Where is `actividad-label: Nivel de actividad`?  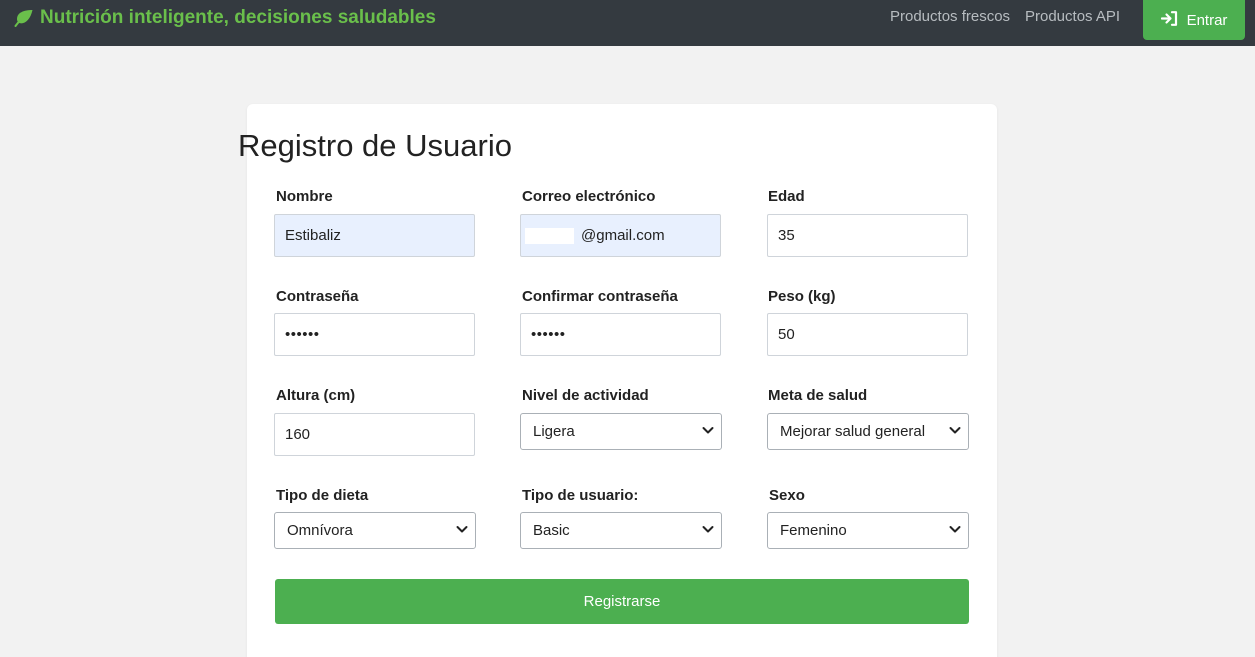 actividad-label: Nivel de actividad is located at coordinates (585, 395).